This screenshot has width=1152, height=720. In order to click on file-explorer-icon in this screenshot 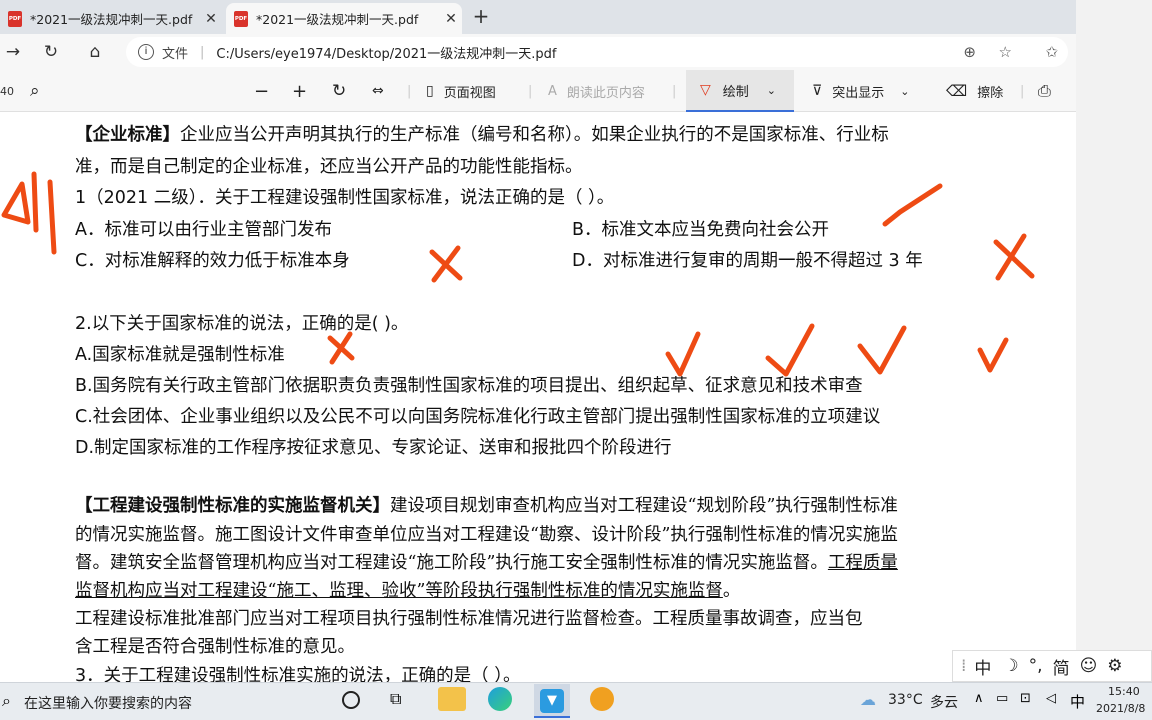, I will do `click(452, 699)`.